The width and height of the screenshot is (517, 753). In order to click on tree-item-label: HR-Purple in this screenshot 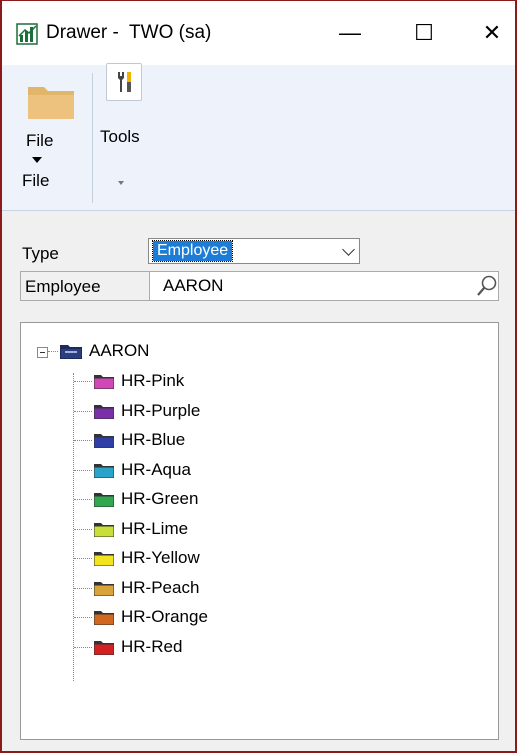, I will do `click(161, 410)`.